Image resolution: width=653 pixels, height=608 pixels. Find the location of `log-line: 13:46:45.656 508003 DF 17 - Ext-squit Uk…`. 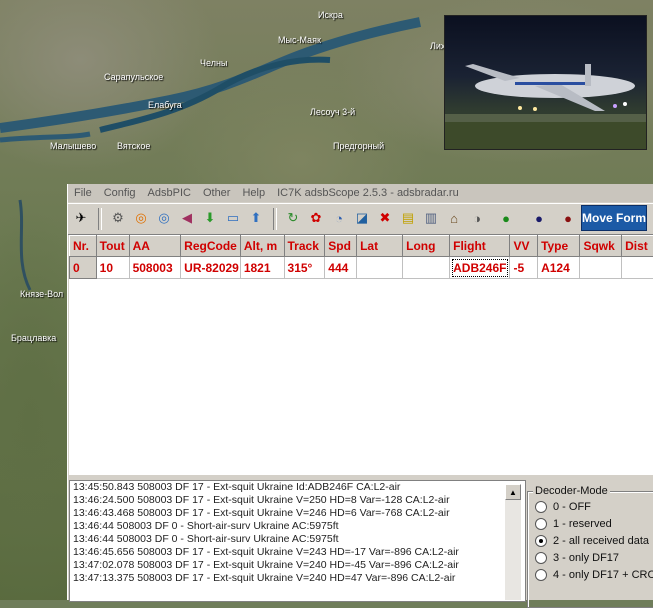

log-line: 13:46:45.656 508003 DF 17 - Ext-squit Uk… is located at coordinates (297, 552).